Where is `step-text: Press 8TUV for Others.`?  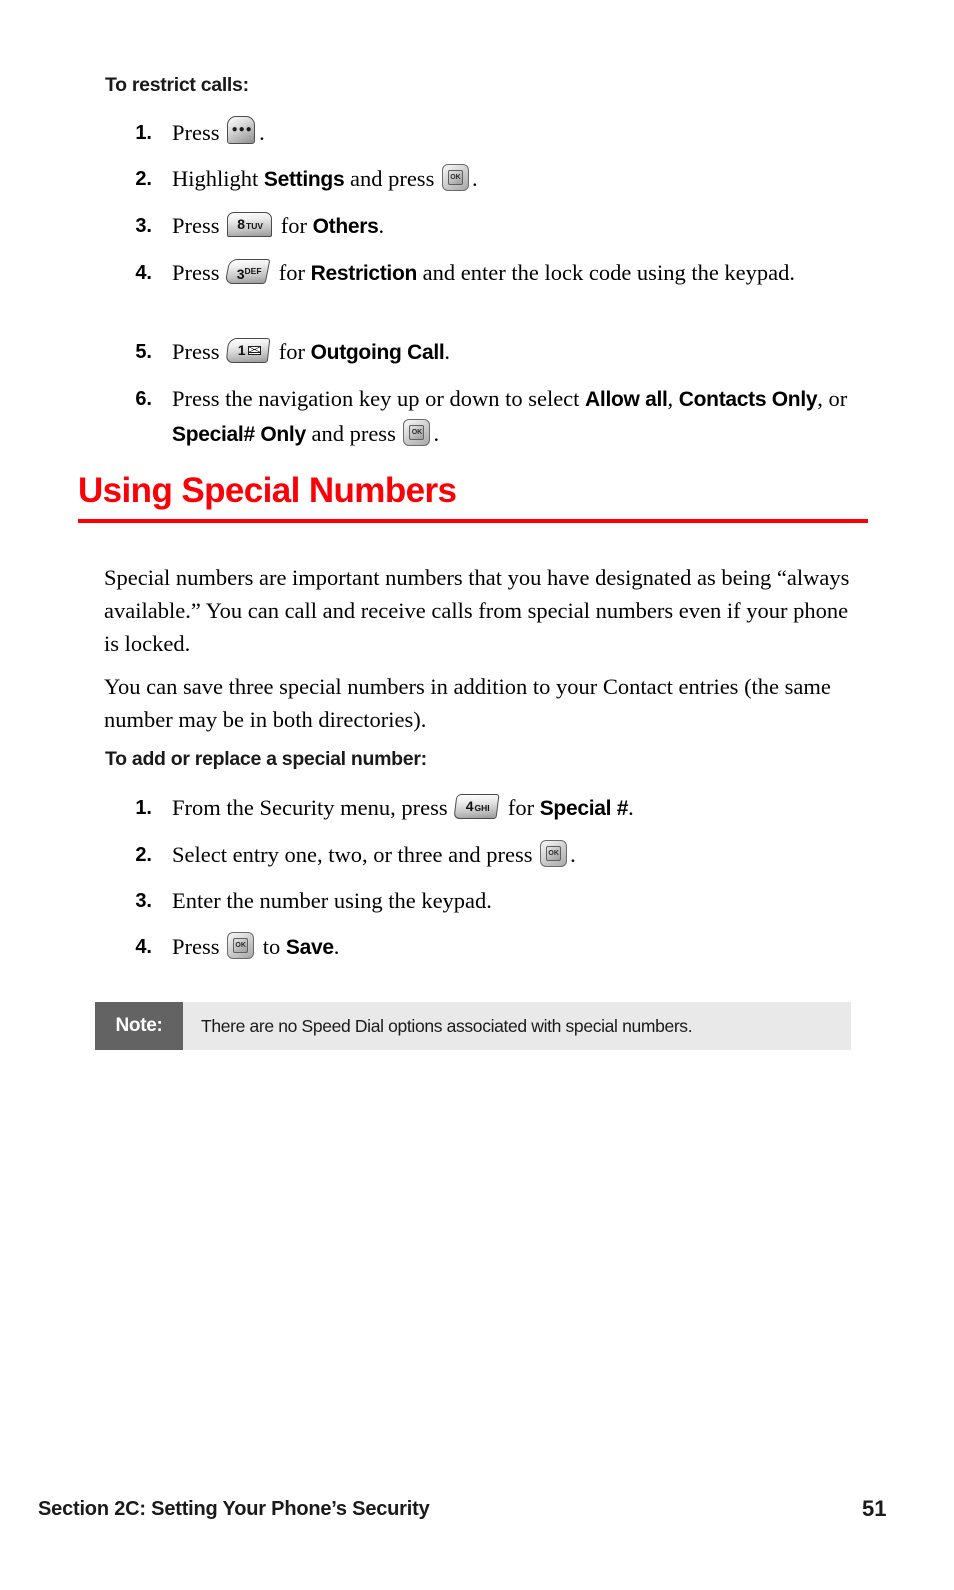 step-text: Press 8TUV for Others. is located at coordinates (521, 226).